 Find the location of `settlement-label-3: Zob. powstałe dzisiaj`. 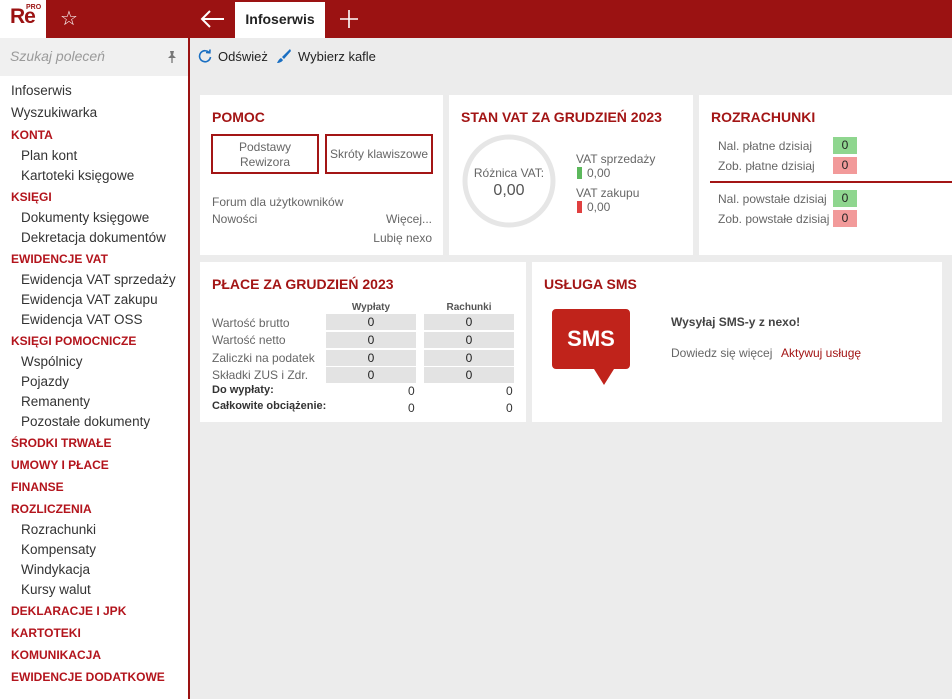

settlement-label-3: Zob. powstałe dzisiaj is located at coordinates (773, 219).